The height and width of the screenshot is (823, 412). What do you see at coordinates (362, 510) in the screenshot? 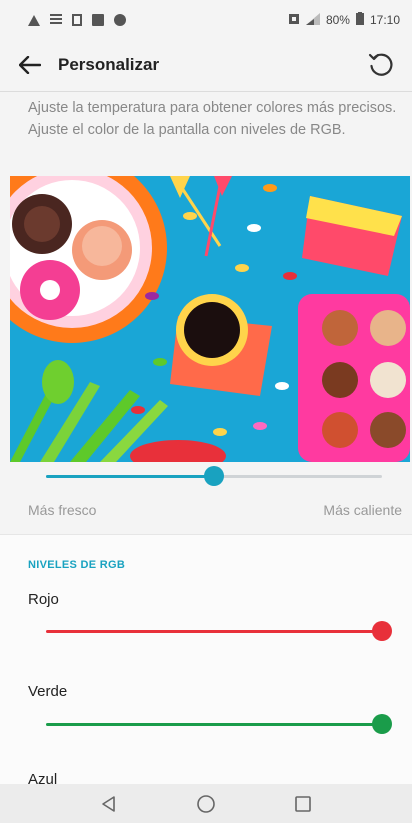
I see `warmer-label: Más caliente` at bounding box center [362, 510].